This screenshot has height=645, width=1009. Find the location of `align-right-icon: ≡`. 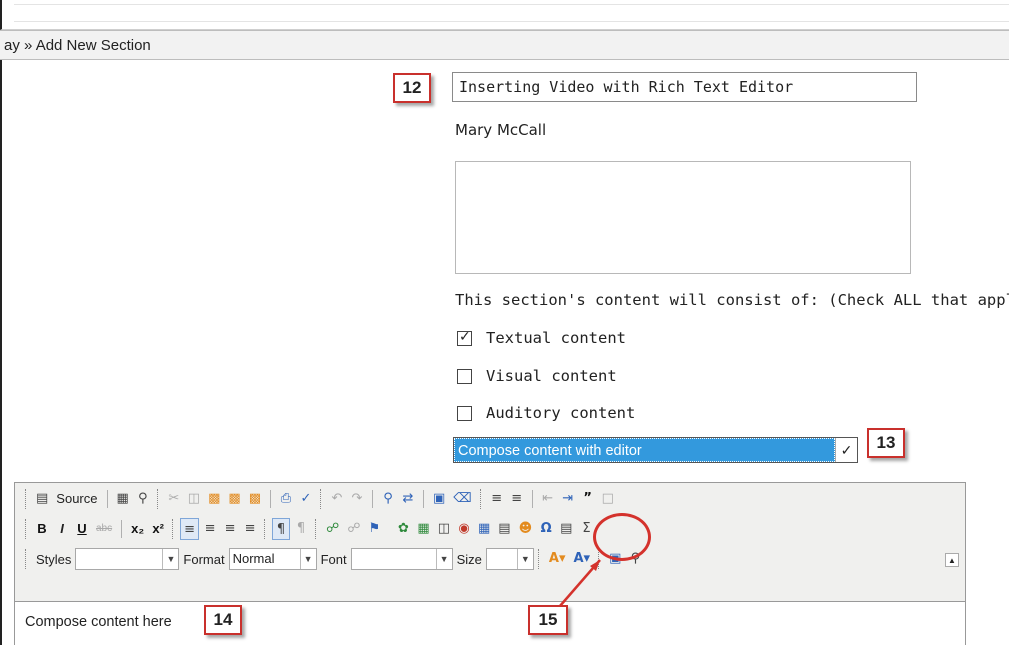

align-right-icon: ≡ is located at coordinates (230, 529).